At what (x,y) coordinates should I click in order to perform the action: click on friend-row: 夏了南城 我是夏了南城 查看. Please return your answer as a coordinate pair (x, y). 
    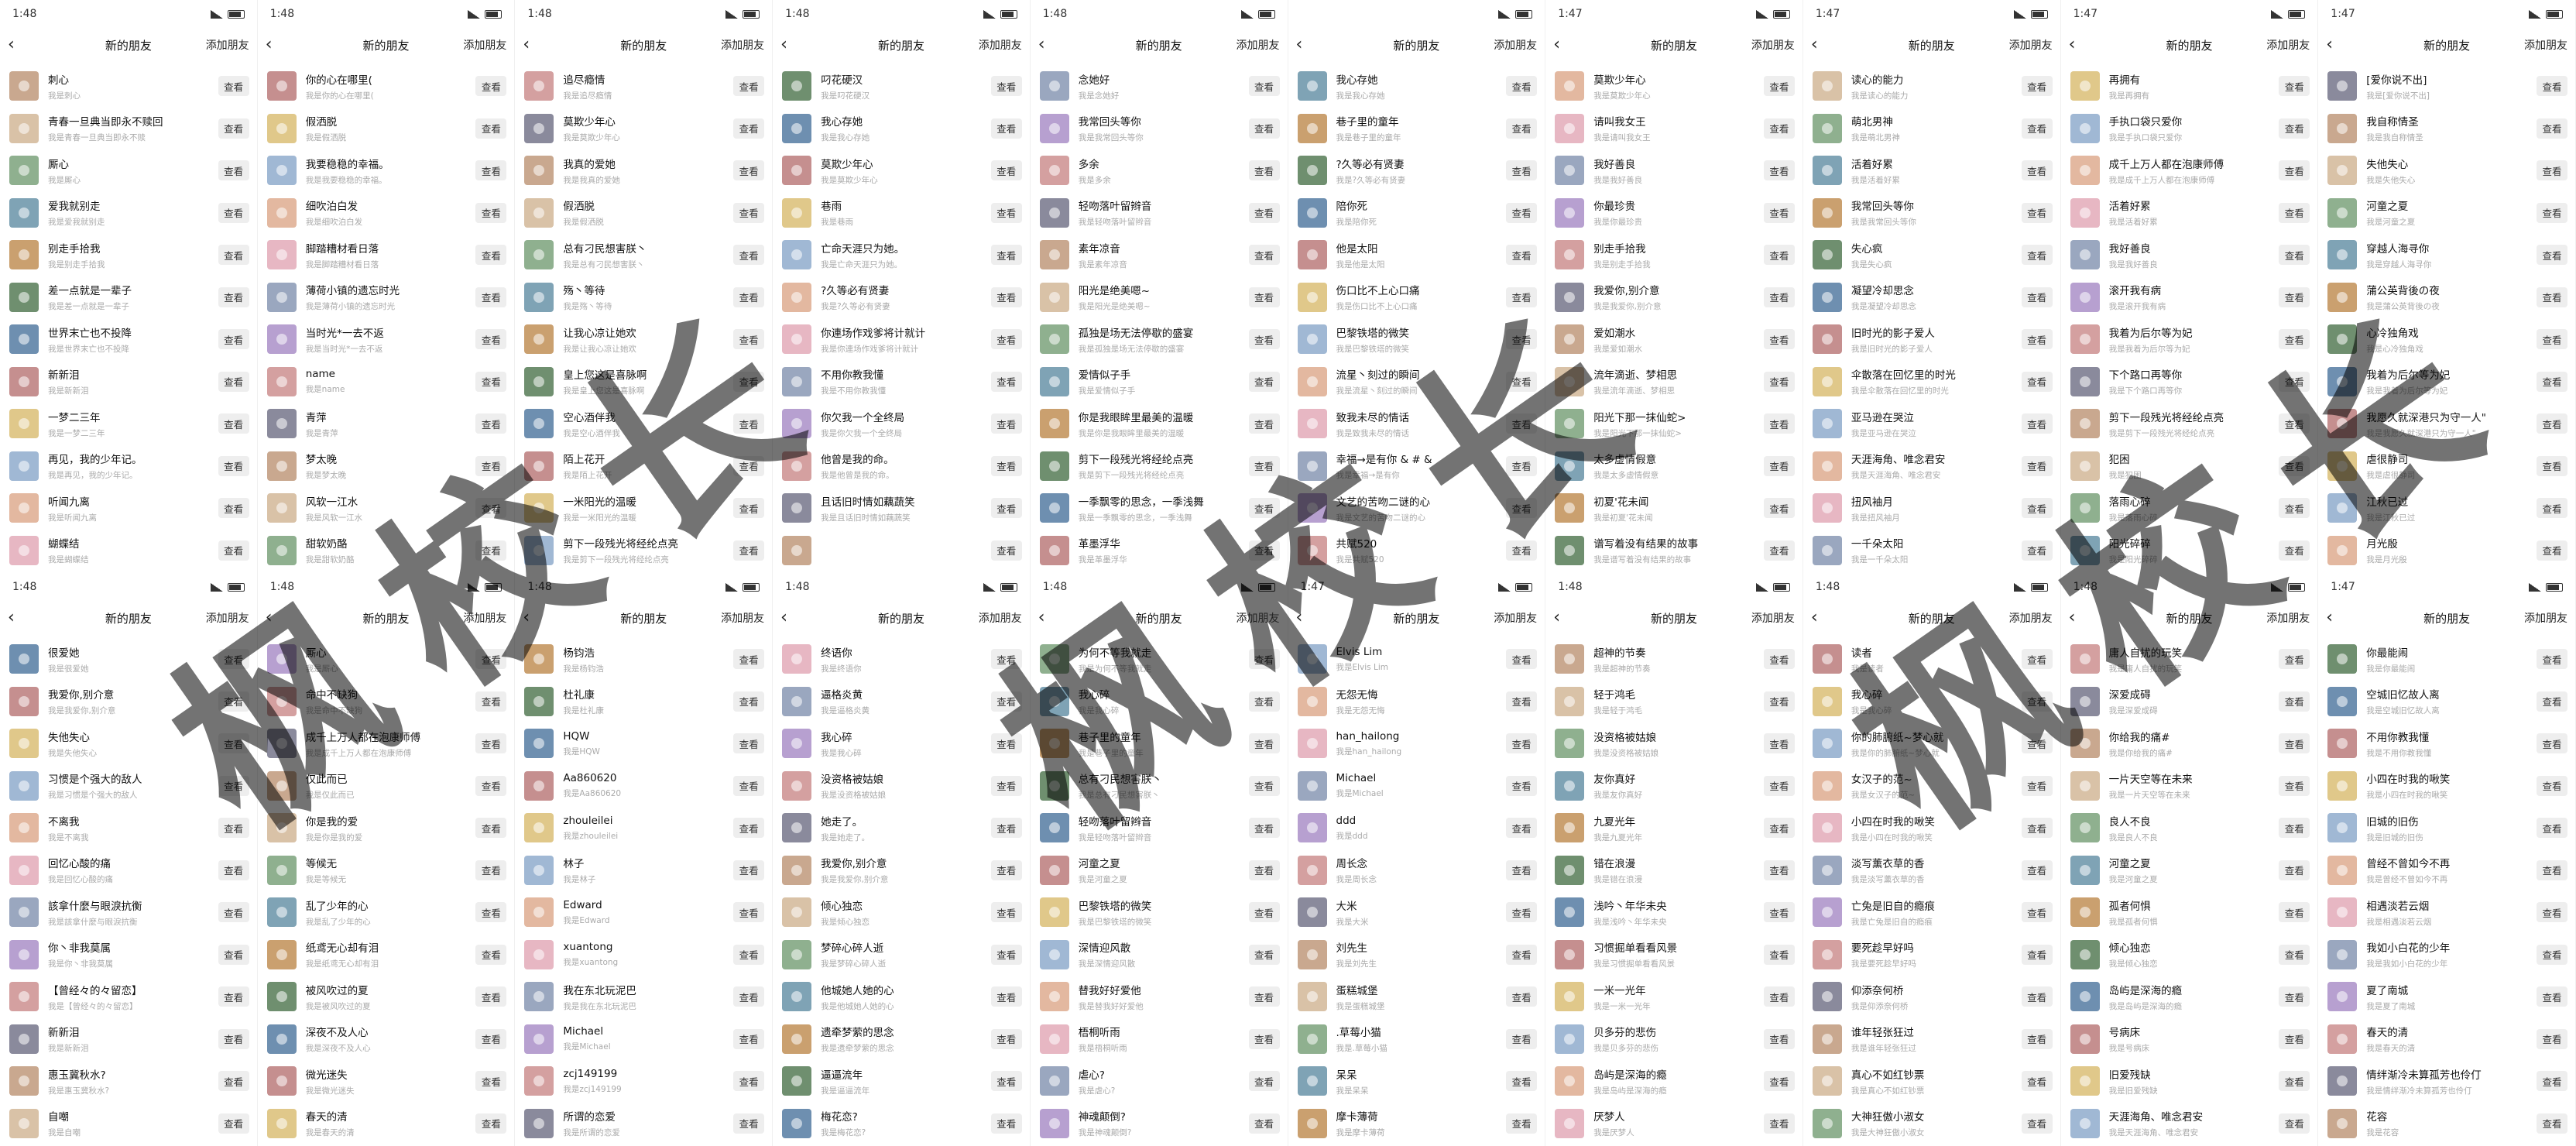
    Looking at the image, I should click on (2446, 997).